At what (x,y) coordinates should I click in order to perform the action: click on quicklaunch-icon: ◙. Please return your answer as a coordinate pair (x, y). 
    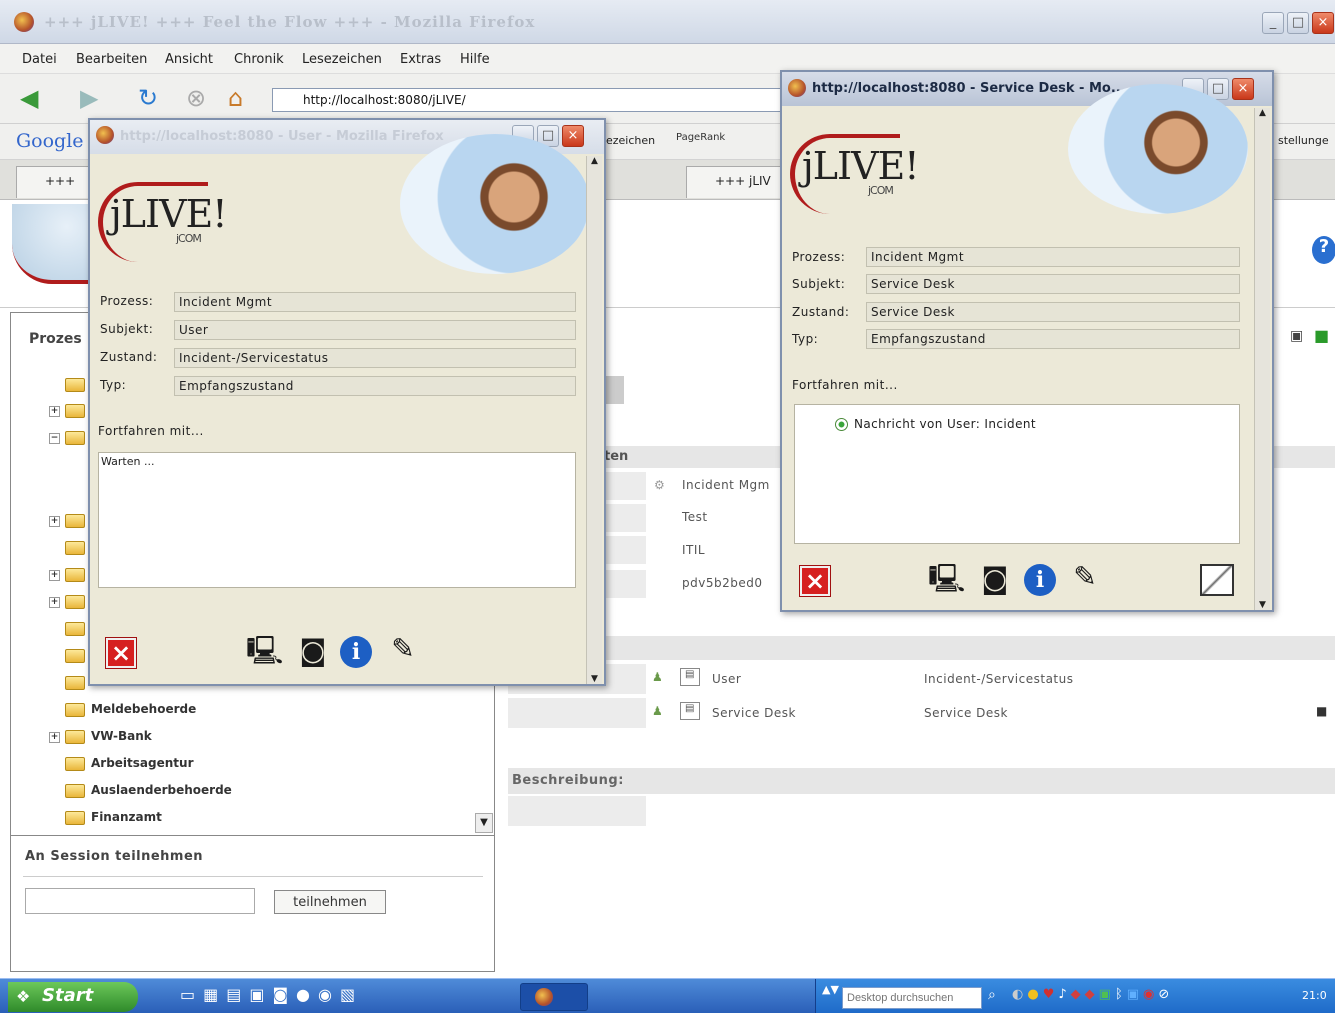
    Looking at the image, I should click on (281, 994).